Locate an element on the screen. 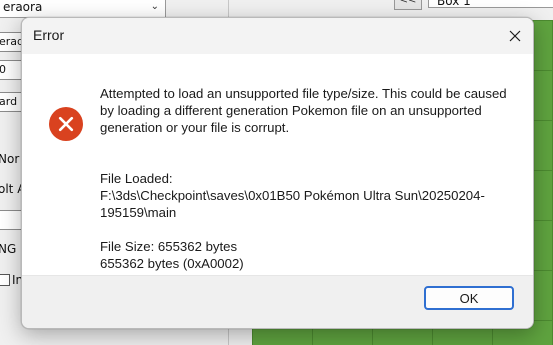 Image resolution: width=553 pixels, height=345 pixels. species-select: eraora ⌄ is located at coordinates (83, 9).